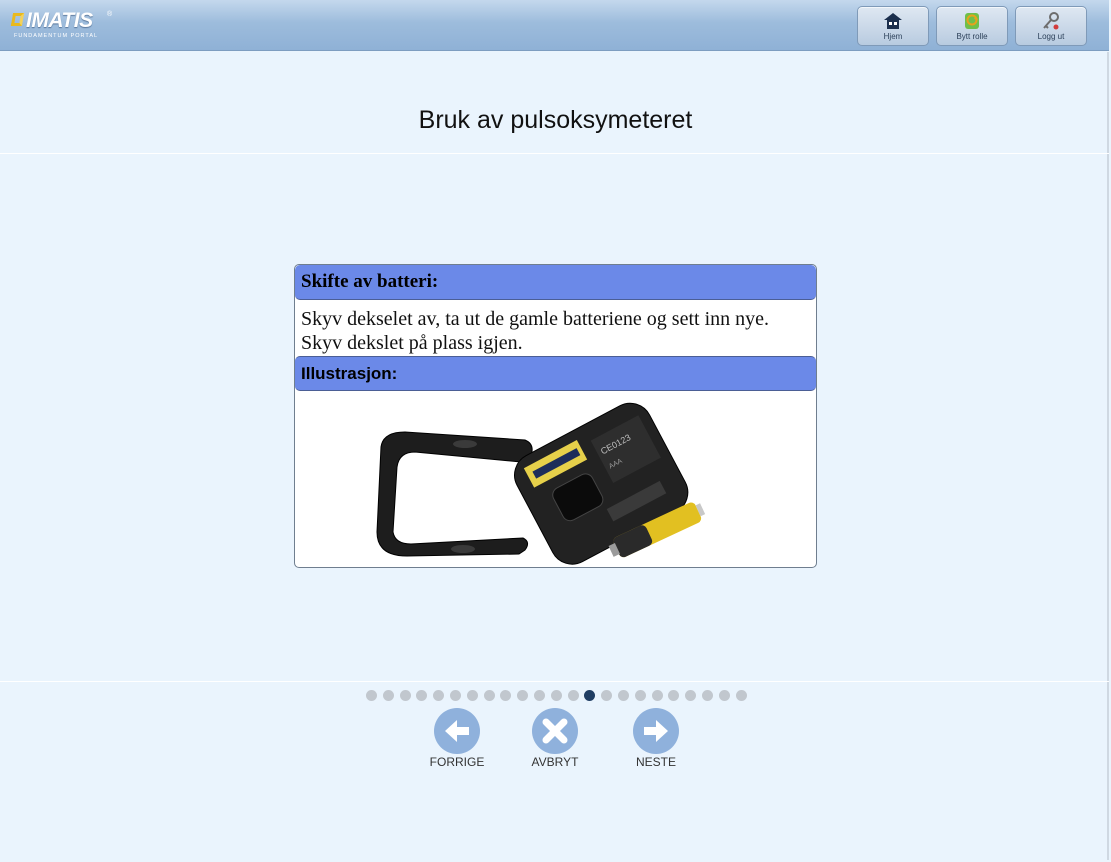 The image size is (1111, 862). I want to click on close-icon, so click(555, 731).